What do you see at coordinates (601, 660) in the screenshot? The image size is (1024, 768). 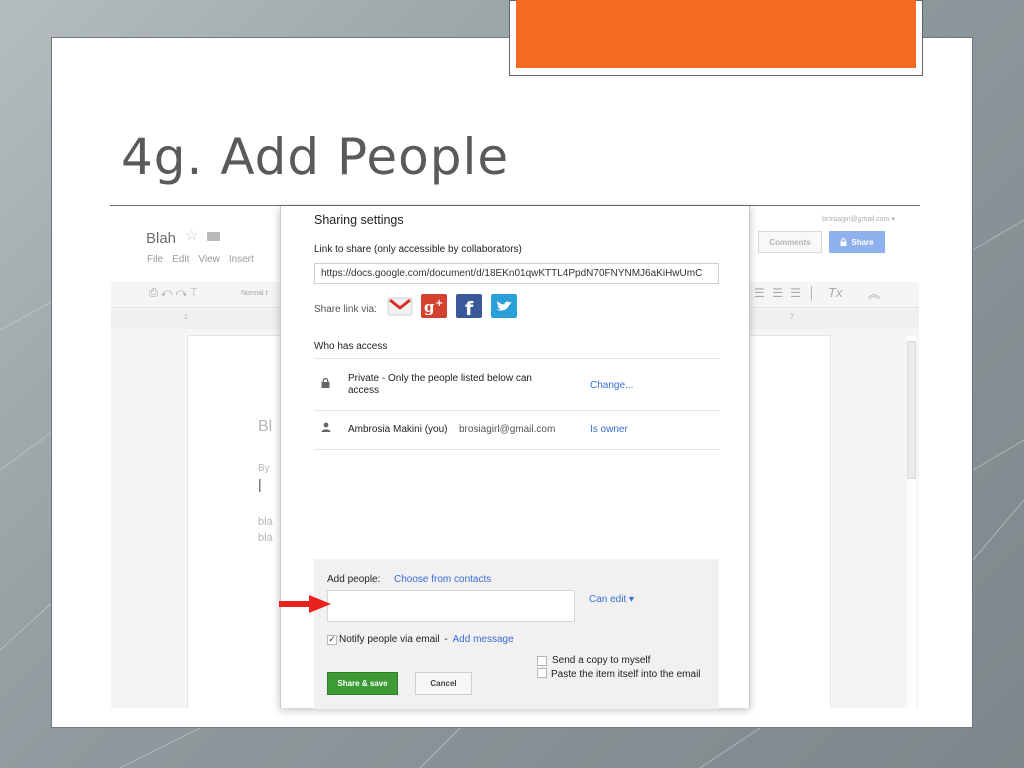 I see `send-copy-label: Send a copy to myself` at bounding box center [601, 660].